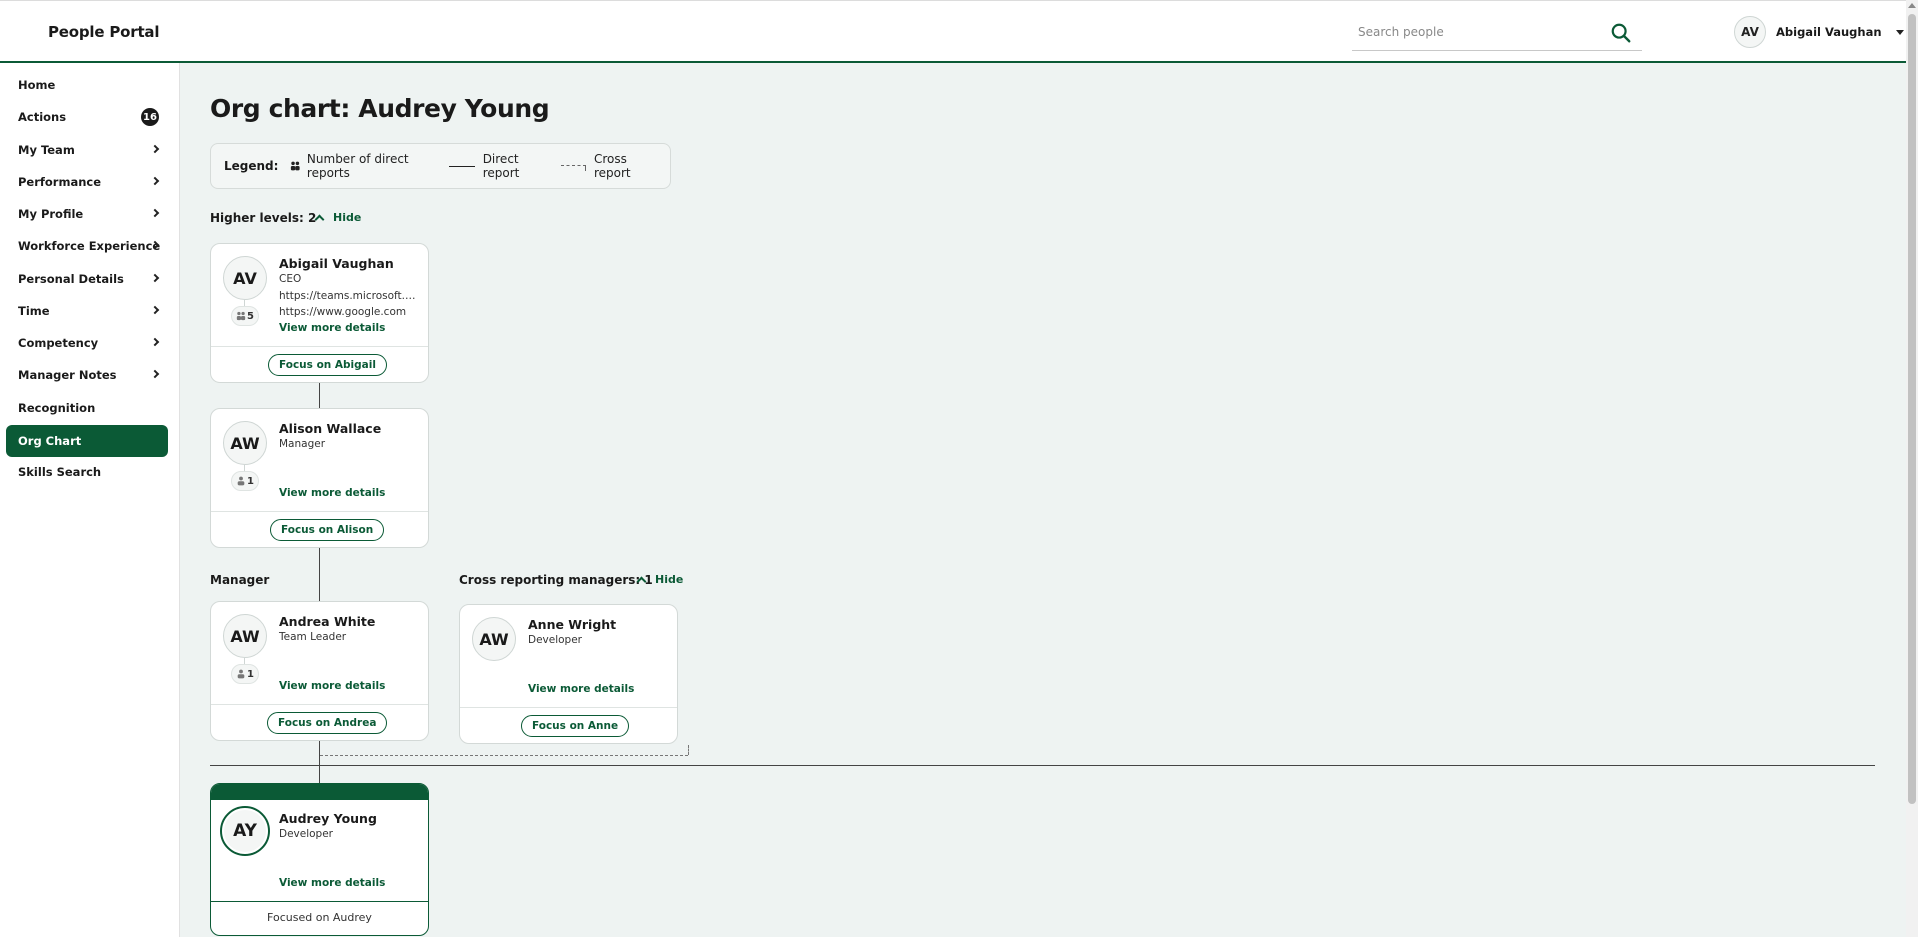 The height and width of the screenshot is (937, 1918). Describe the element at coordinates (60, 472) in the screenshot. I see `sidebar-item-label: Skills Search` at that location.